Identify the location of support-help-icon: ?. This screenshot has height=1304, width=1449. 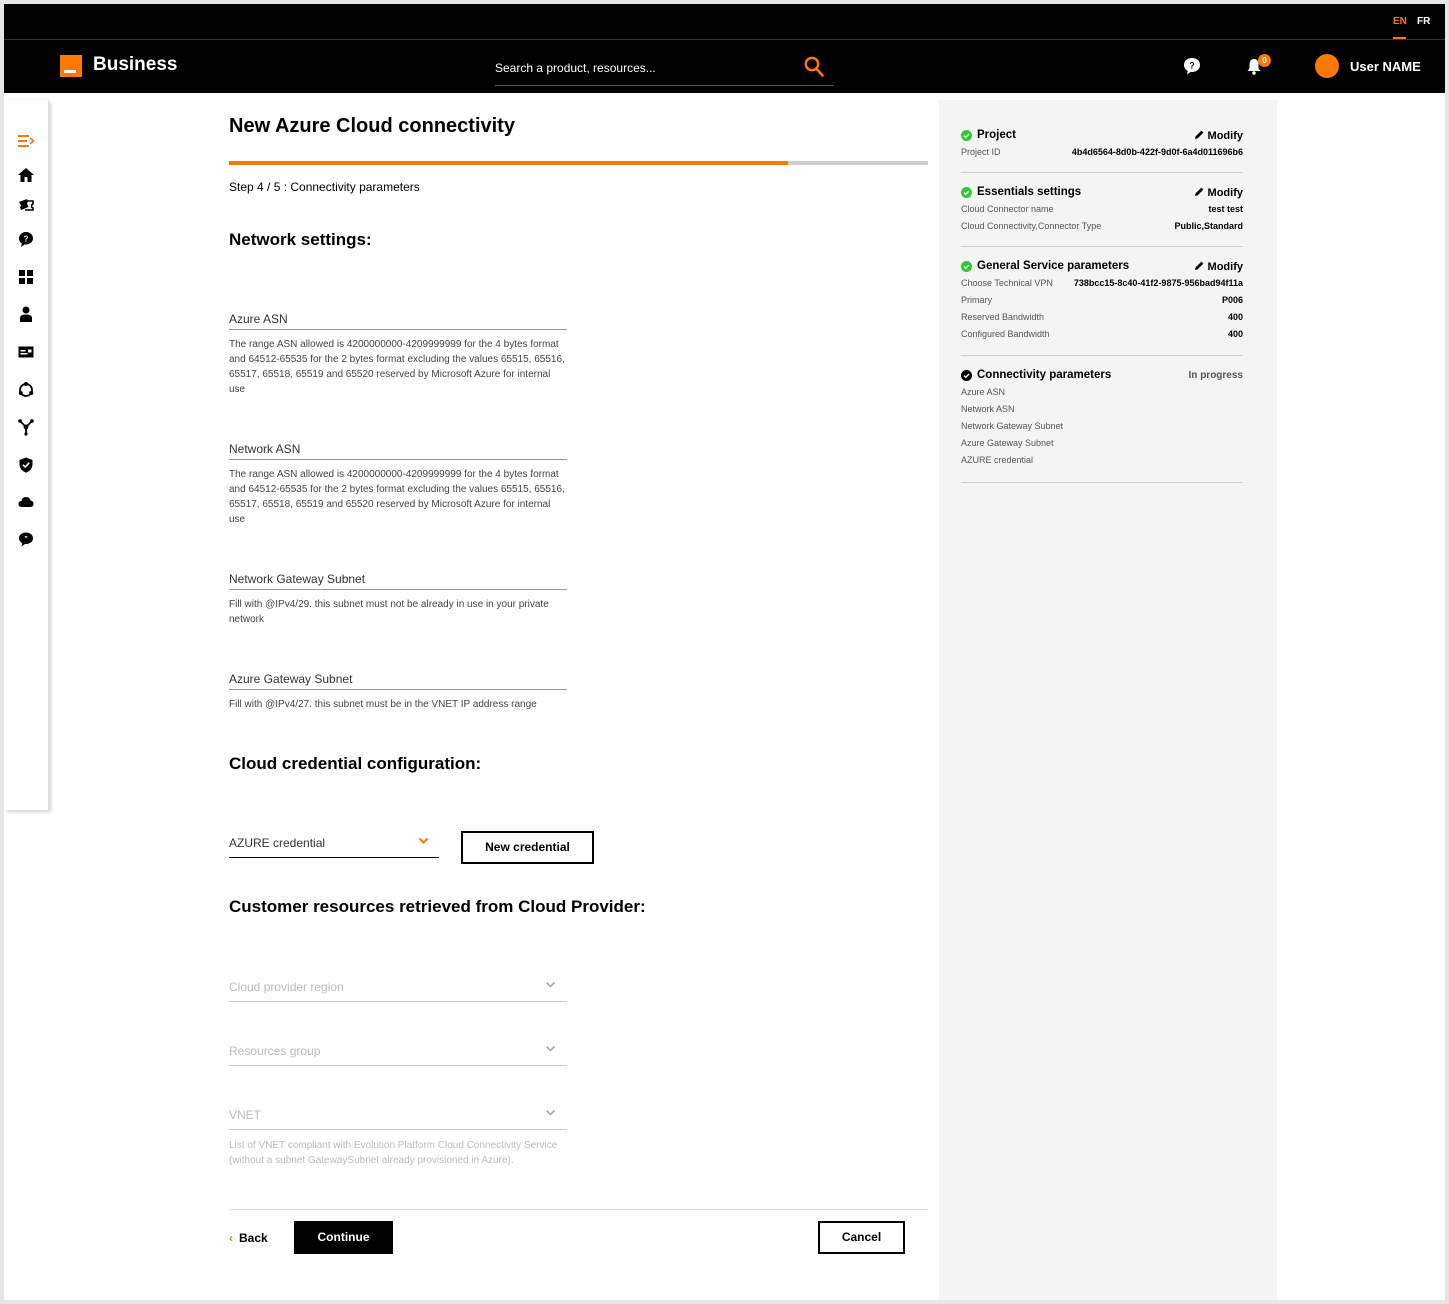
(26, 239).